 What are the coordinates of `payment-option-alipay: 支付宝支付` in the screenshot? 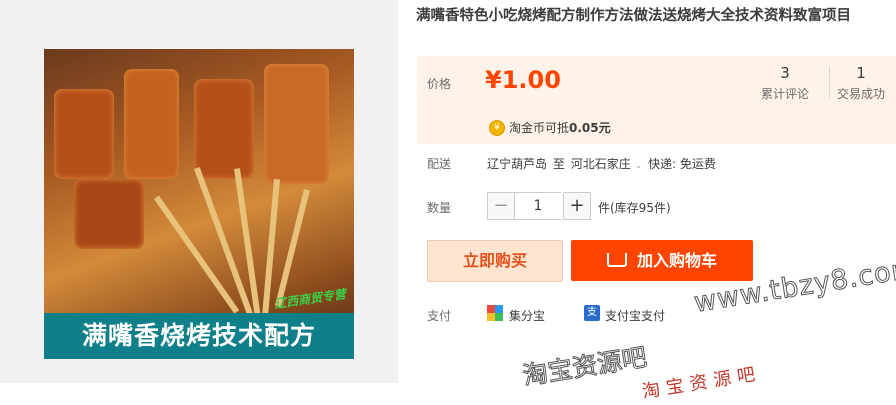 It's located at (635, 315).